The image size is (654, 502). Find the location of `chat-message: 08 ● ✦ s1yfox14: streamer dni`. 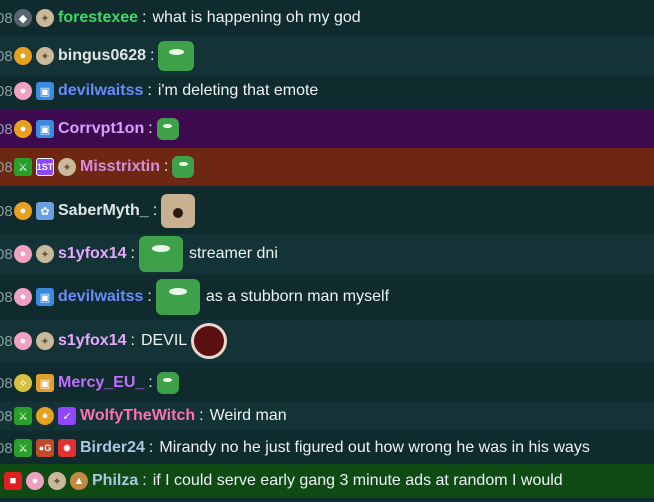

chat-message: 08 ● ✦ s1yfox14: streamer dni is located at coordinates (327, 254).